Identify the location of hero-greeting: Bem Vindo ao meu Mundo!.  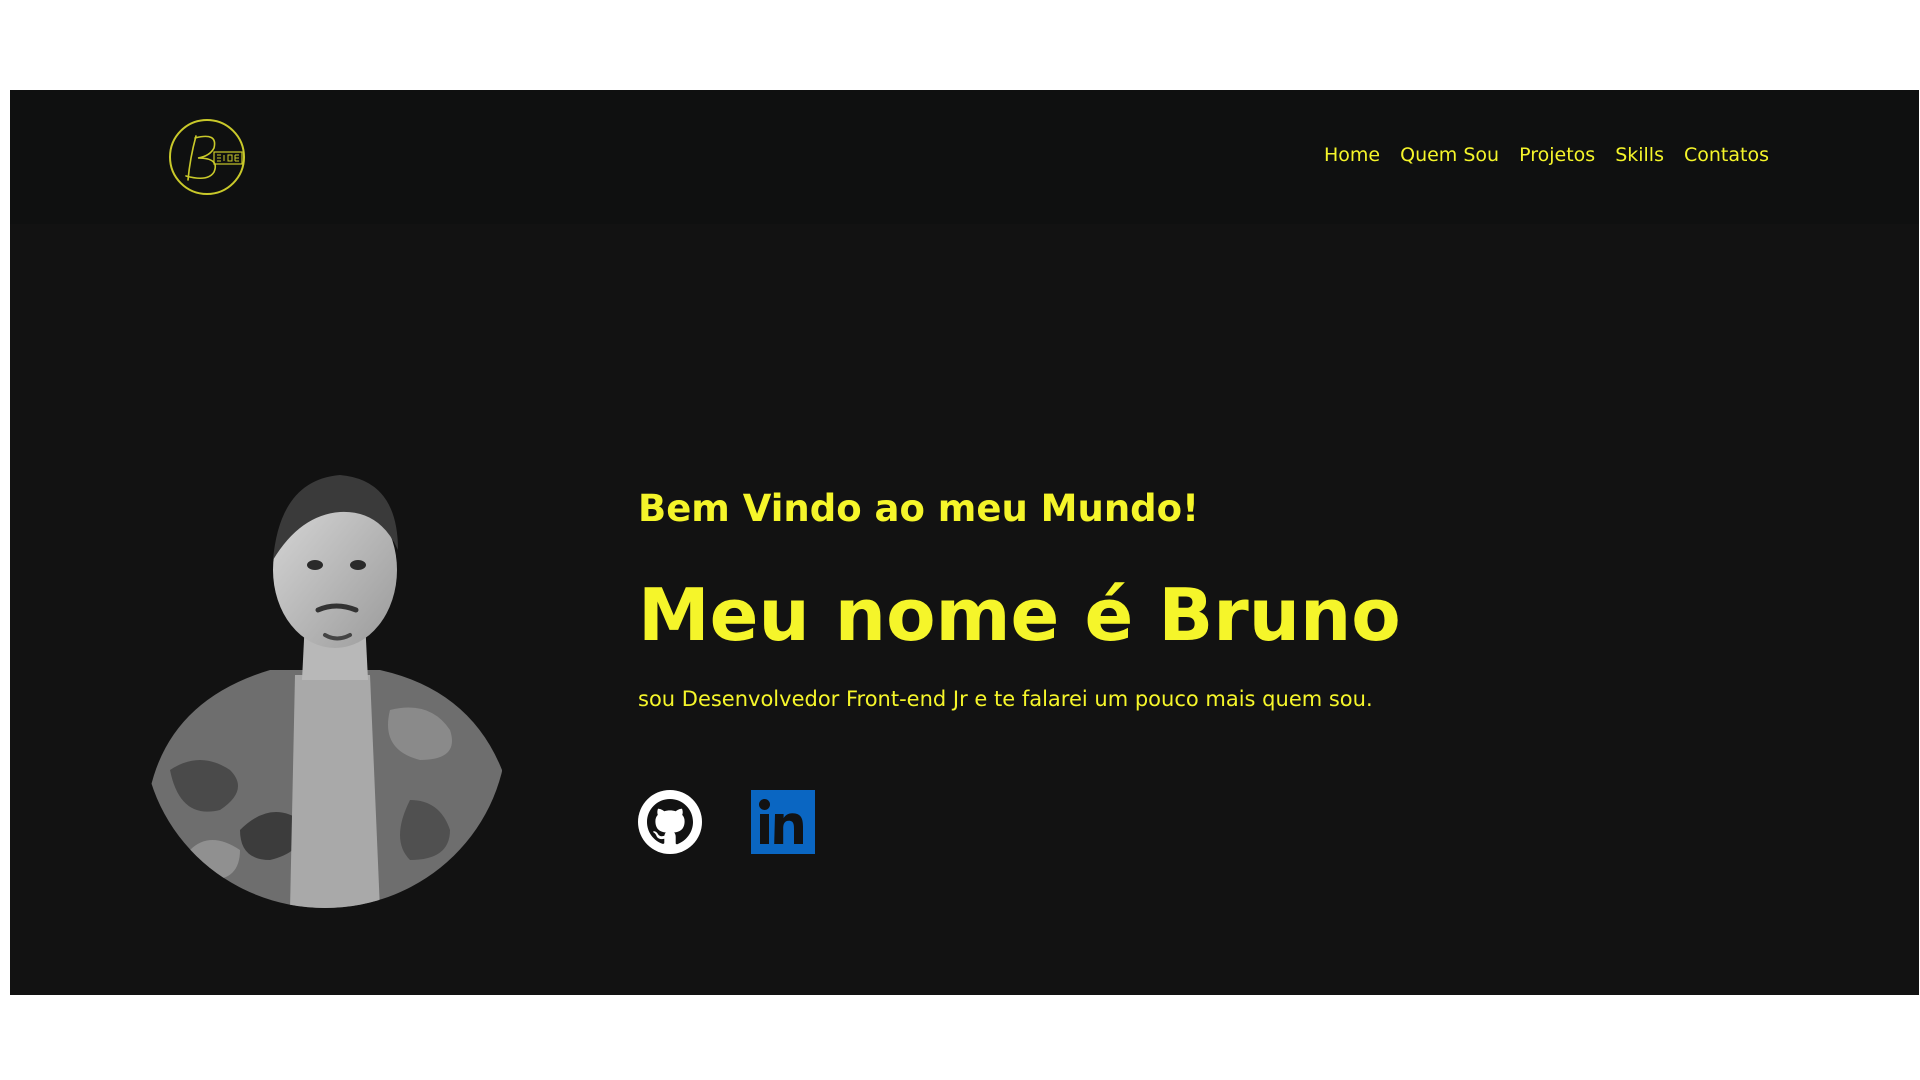
(918, 508).